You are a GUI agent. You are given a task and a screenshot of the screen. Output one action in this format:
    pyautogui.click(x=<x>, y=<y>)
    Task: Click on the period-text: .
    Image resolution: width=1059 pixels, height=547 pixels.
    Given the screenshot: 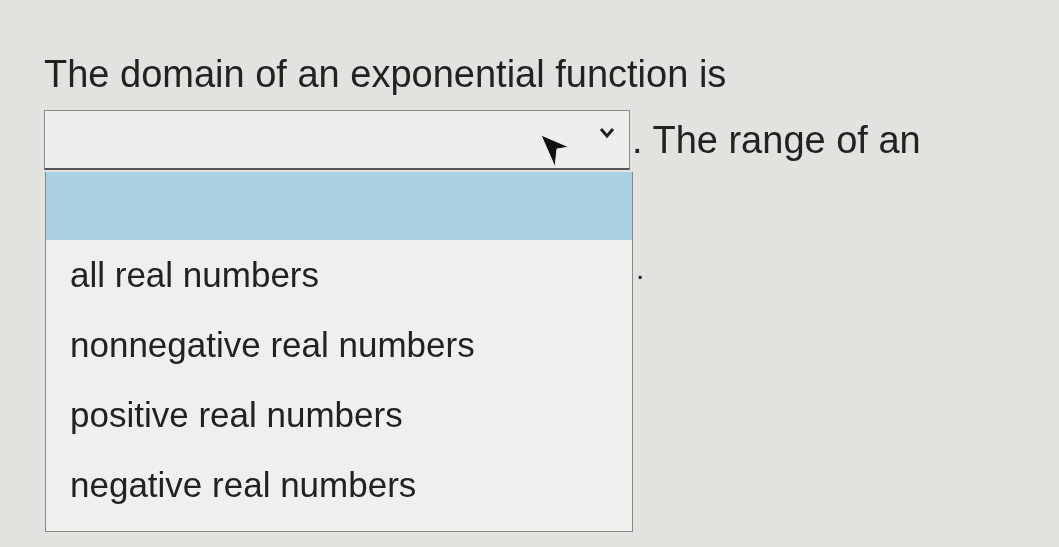 What is the action you would take?
    pyautogui.click(x=640, y=268)
    